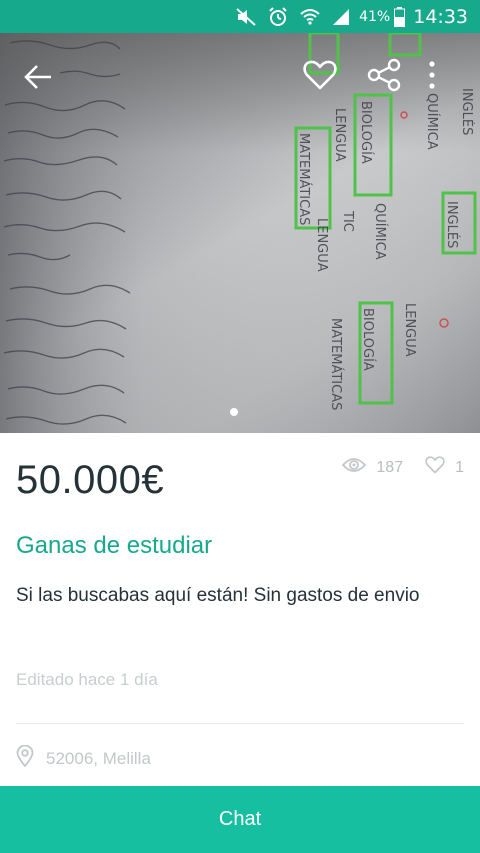 This screenshot has height=853, width=480. I want to click on more-options-button, so click(432, 77).